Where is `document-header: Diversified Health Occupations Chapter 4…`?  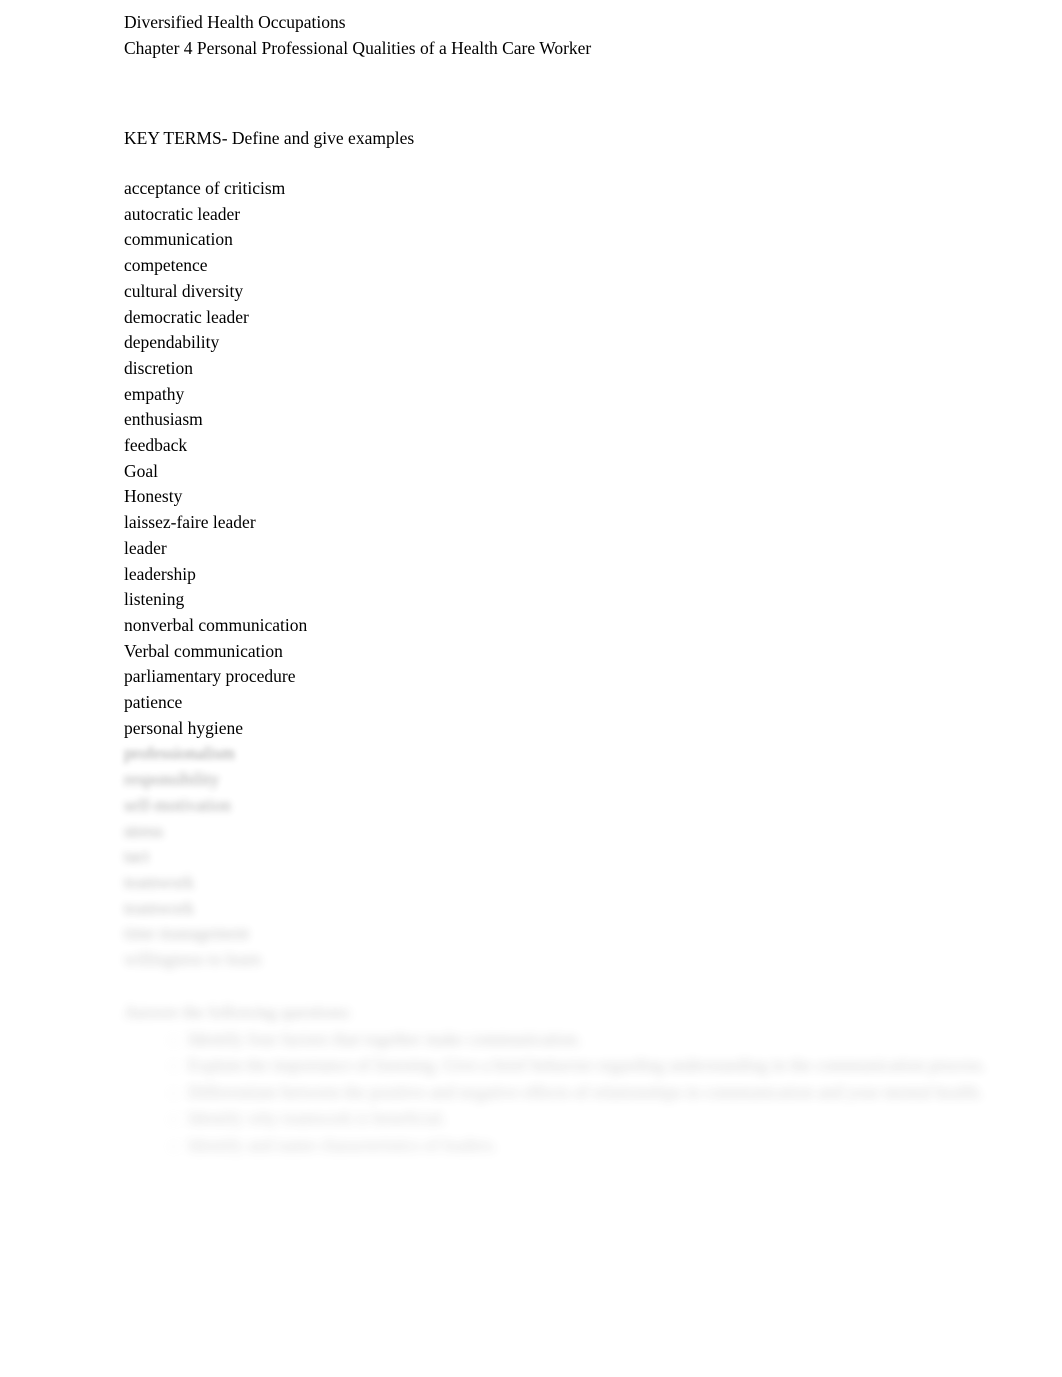 document-header: Diversified Health Occupations Chapter 4… is located at coordinates (564, 30).